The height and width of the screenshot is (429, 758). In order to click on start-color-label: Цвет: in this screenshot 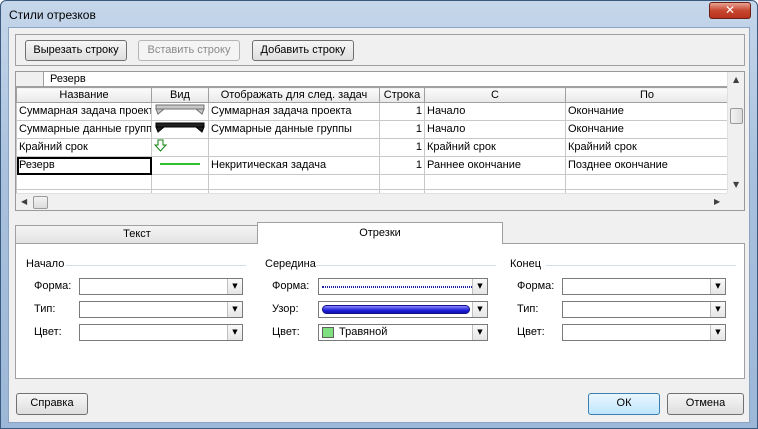, I will do `click(48, 332)`.